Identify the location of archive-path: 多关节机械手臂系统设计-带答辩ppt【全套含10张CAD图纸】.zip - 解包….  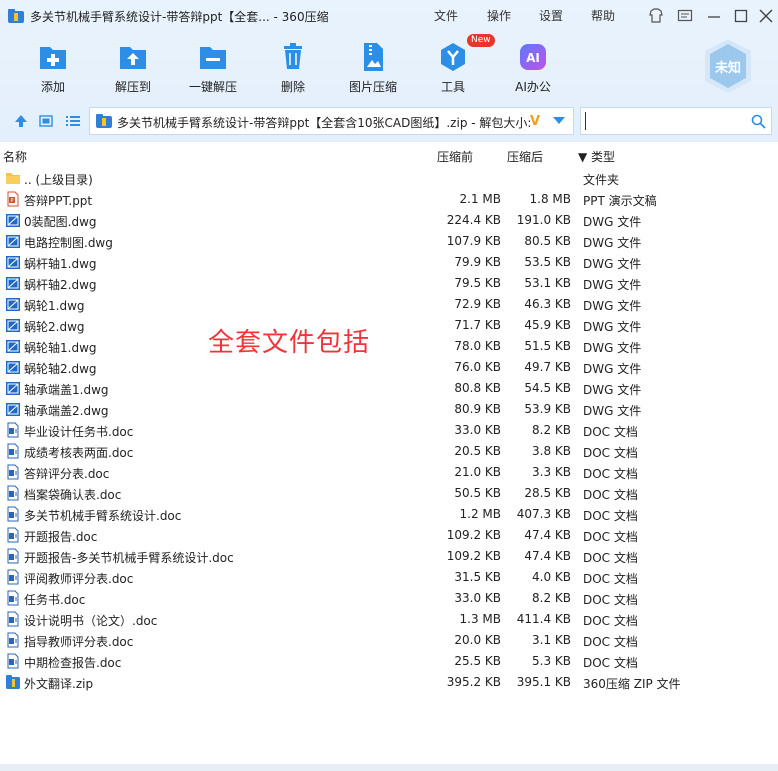
(324, 123).